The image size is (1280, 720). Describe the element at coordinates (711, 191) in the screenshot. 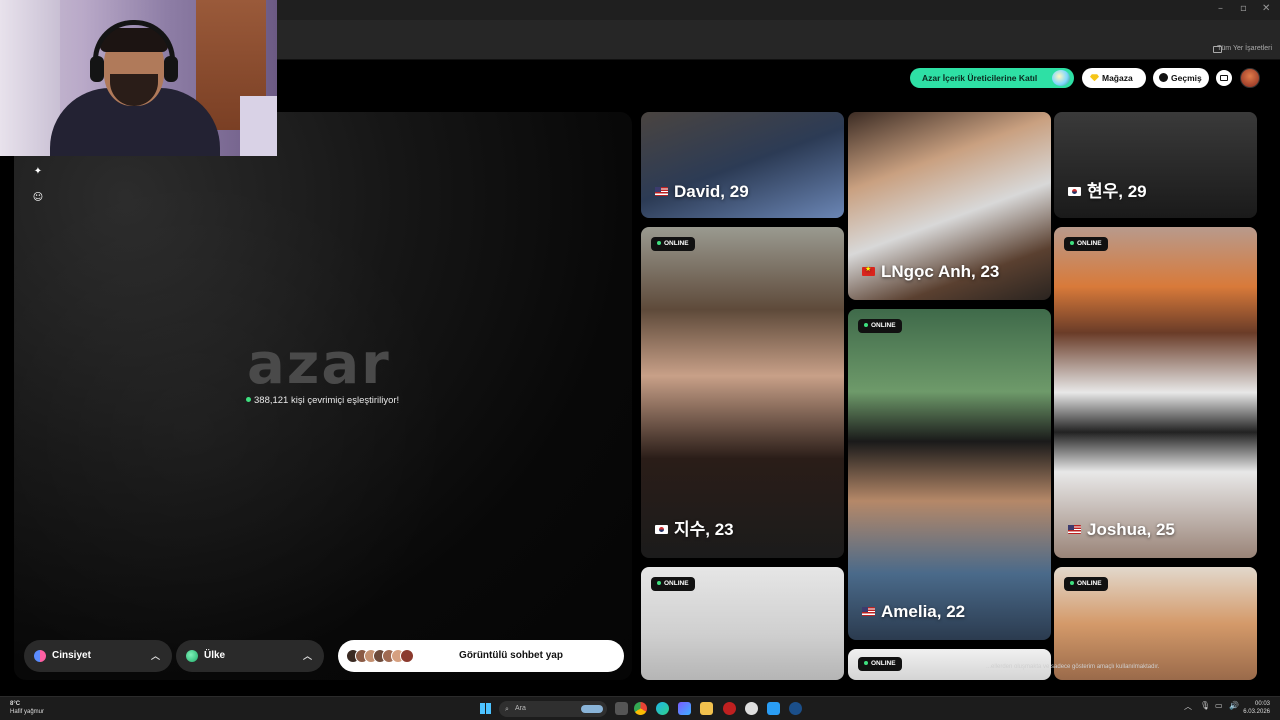

I see `profile-name-text: David, 29` at that location.